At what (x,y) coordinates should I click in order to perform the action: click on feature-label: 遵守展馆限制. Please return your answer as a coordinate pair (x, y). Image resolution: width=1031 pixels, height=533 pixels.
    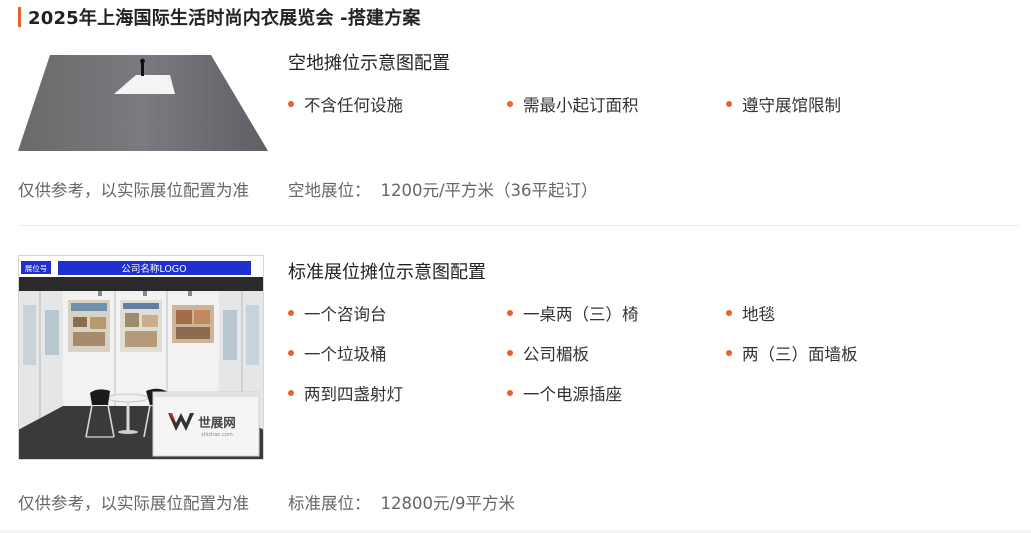
    Looking at the image, I should click on (791, 105).